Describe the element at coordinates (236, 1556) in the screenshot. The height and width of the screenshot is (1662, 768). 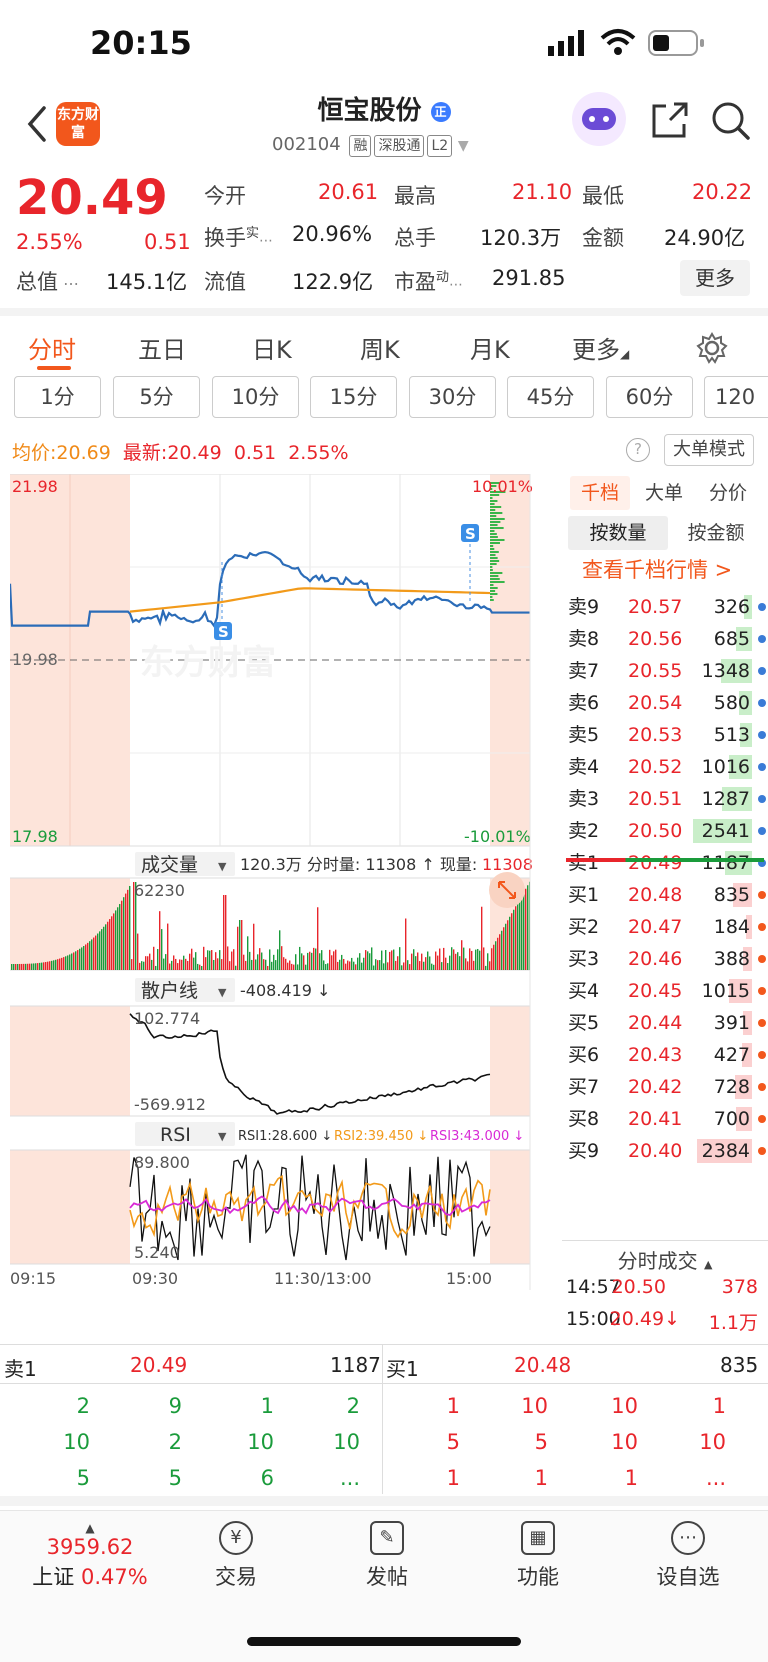
I see `nav-trade: ¥ 交易` at that location.